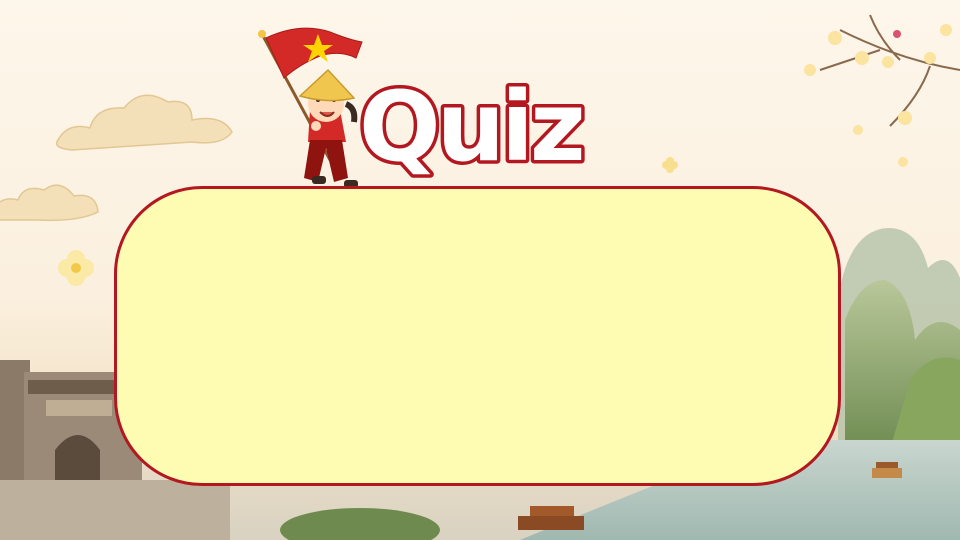 The width and height of the screenshot is (960, 540). Describe the element at coordinates (76, 268) in the screenshot. I see `flower-left-icon` at that location.